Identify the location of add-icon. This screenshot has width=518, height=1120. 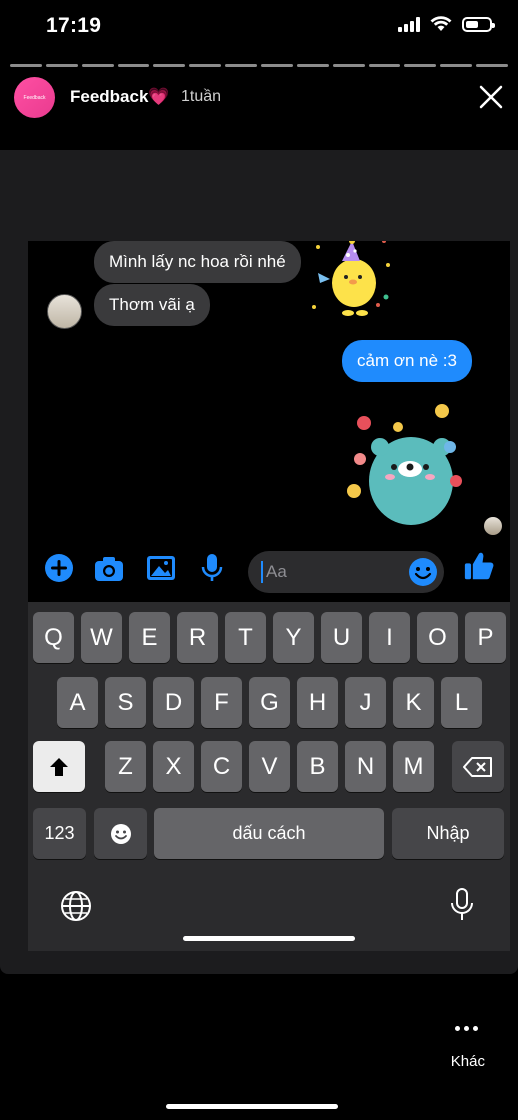
(59, 568).